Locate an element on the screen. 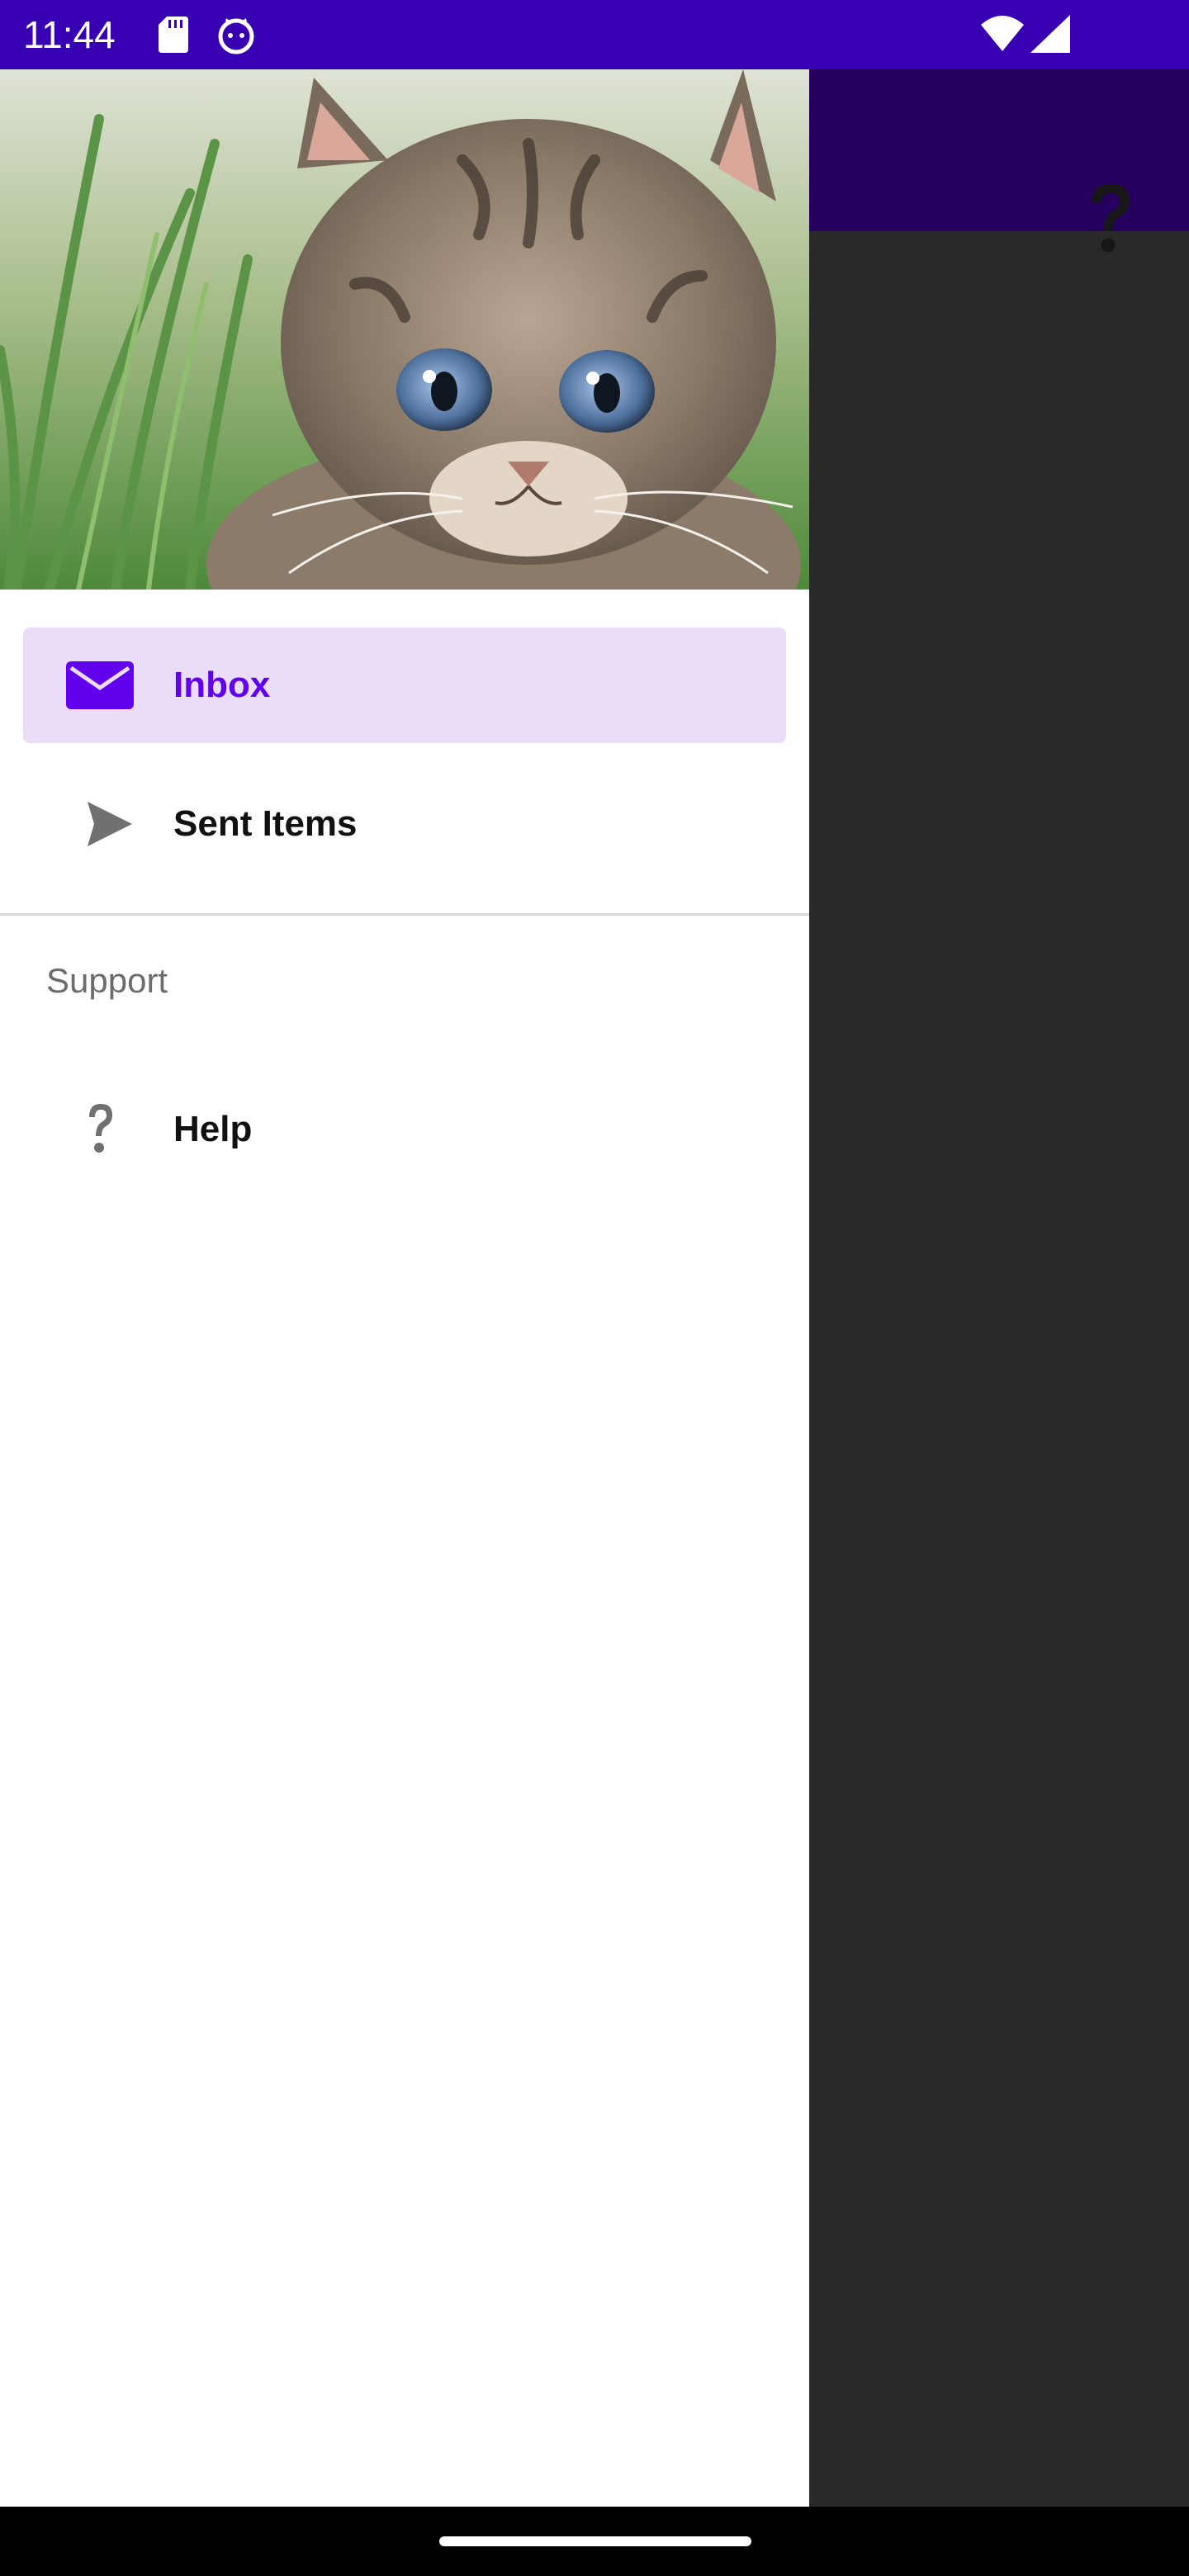 Image resolution: width=1189 pixels, height=2576 pixels. drawer-item-label: Help is located at coordinates (213, 1129).